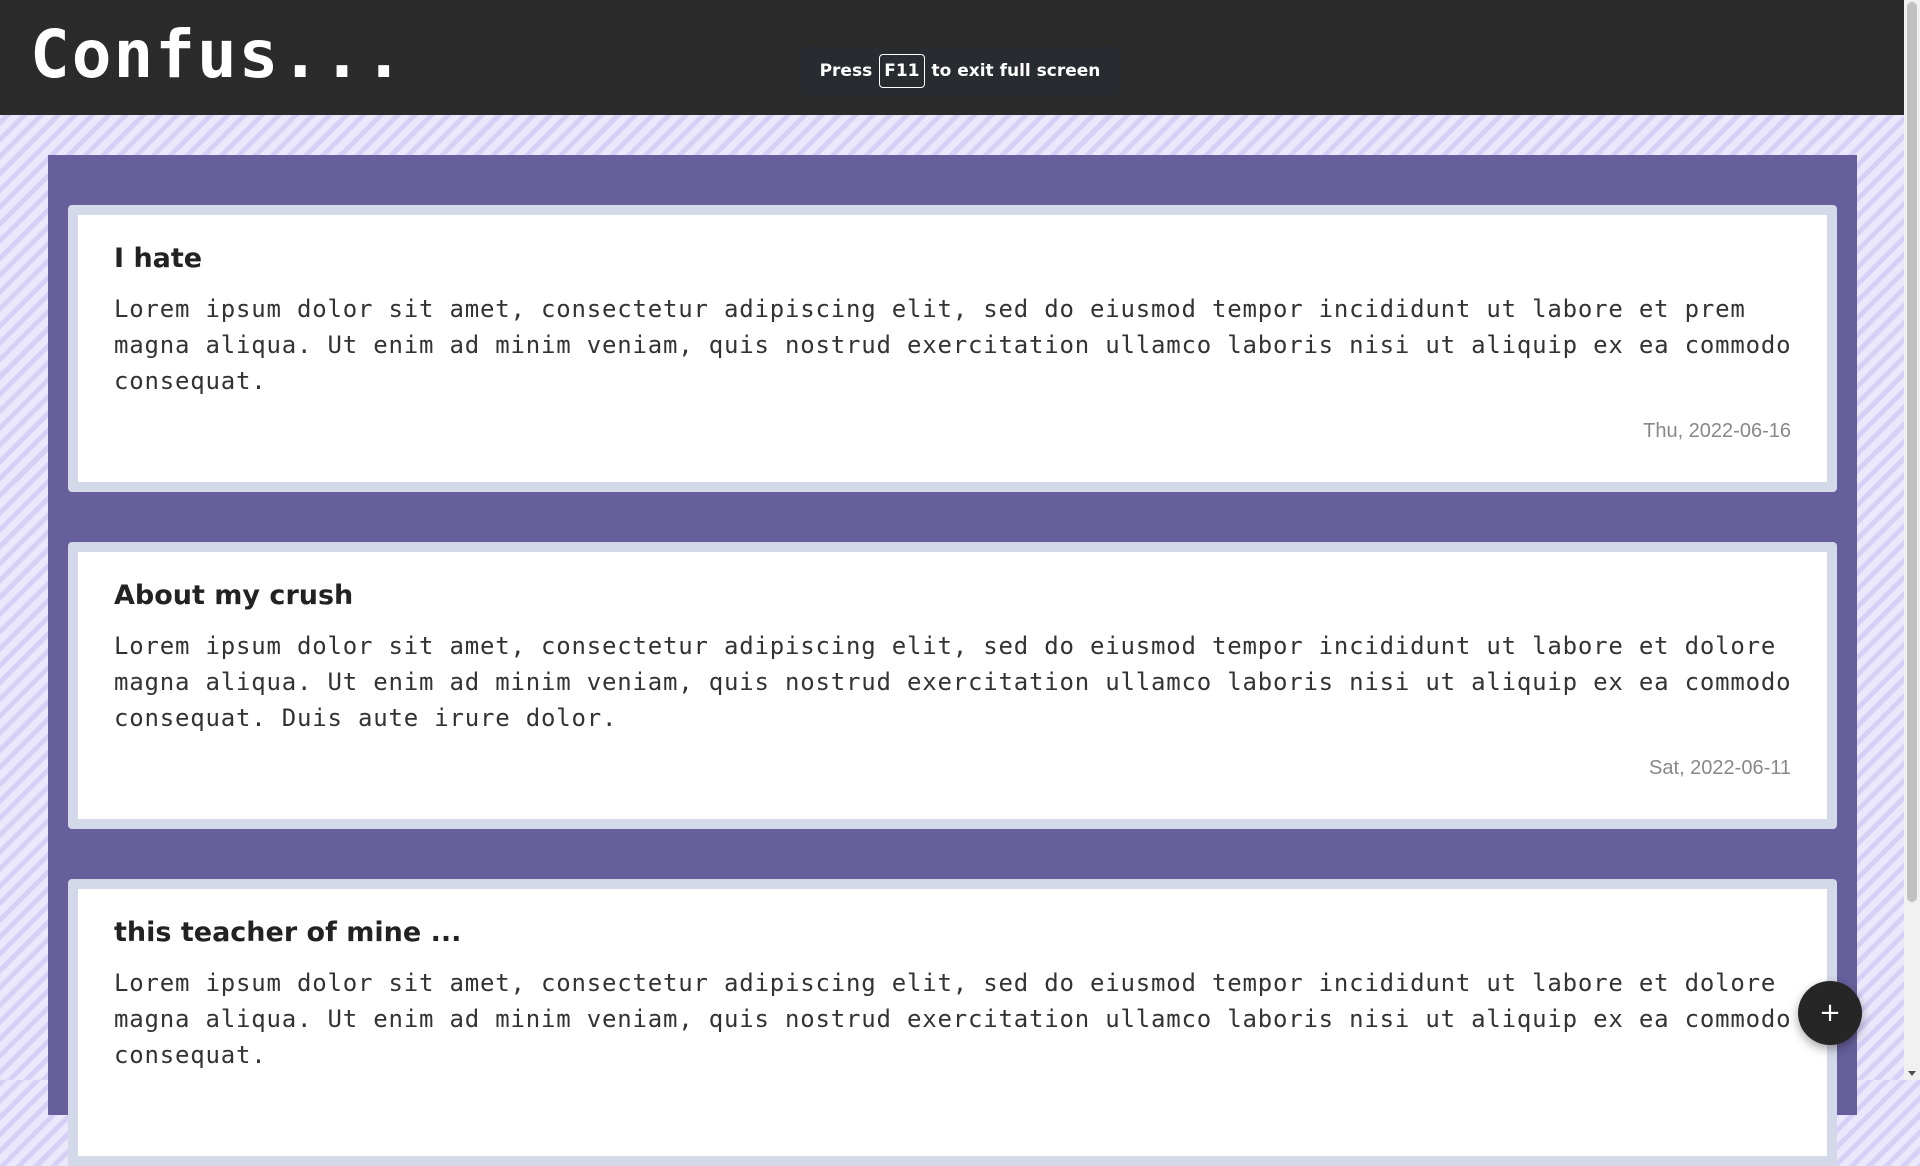  I want to click on fullscreen-notice: Press F11 to exit full screen, so click(960, 71).